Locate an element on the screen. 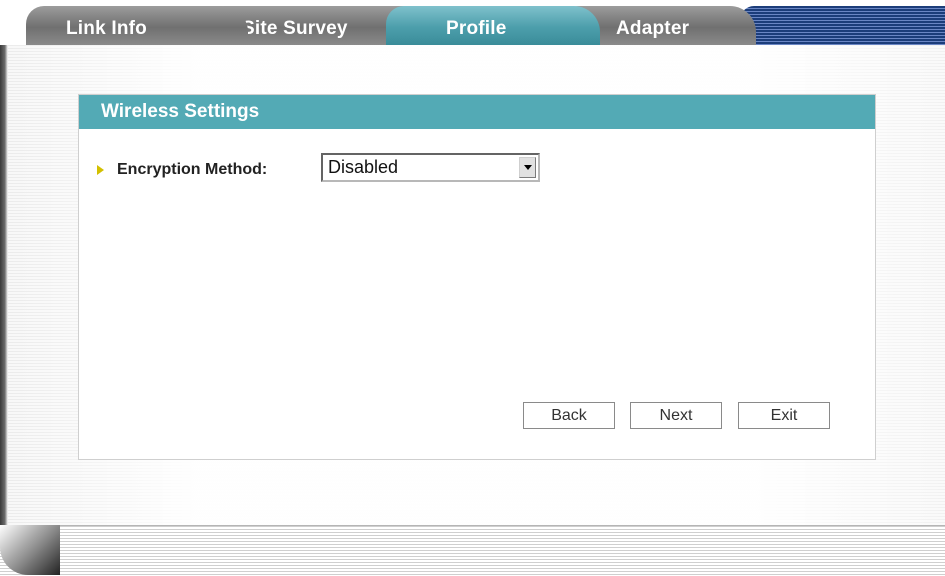  encryption-method-label: Encryption Method: is located at coordinates (192, 169).